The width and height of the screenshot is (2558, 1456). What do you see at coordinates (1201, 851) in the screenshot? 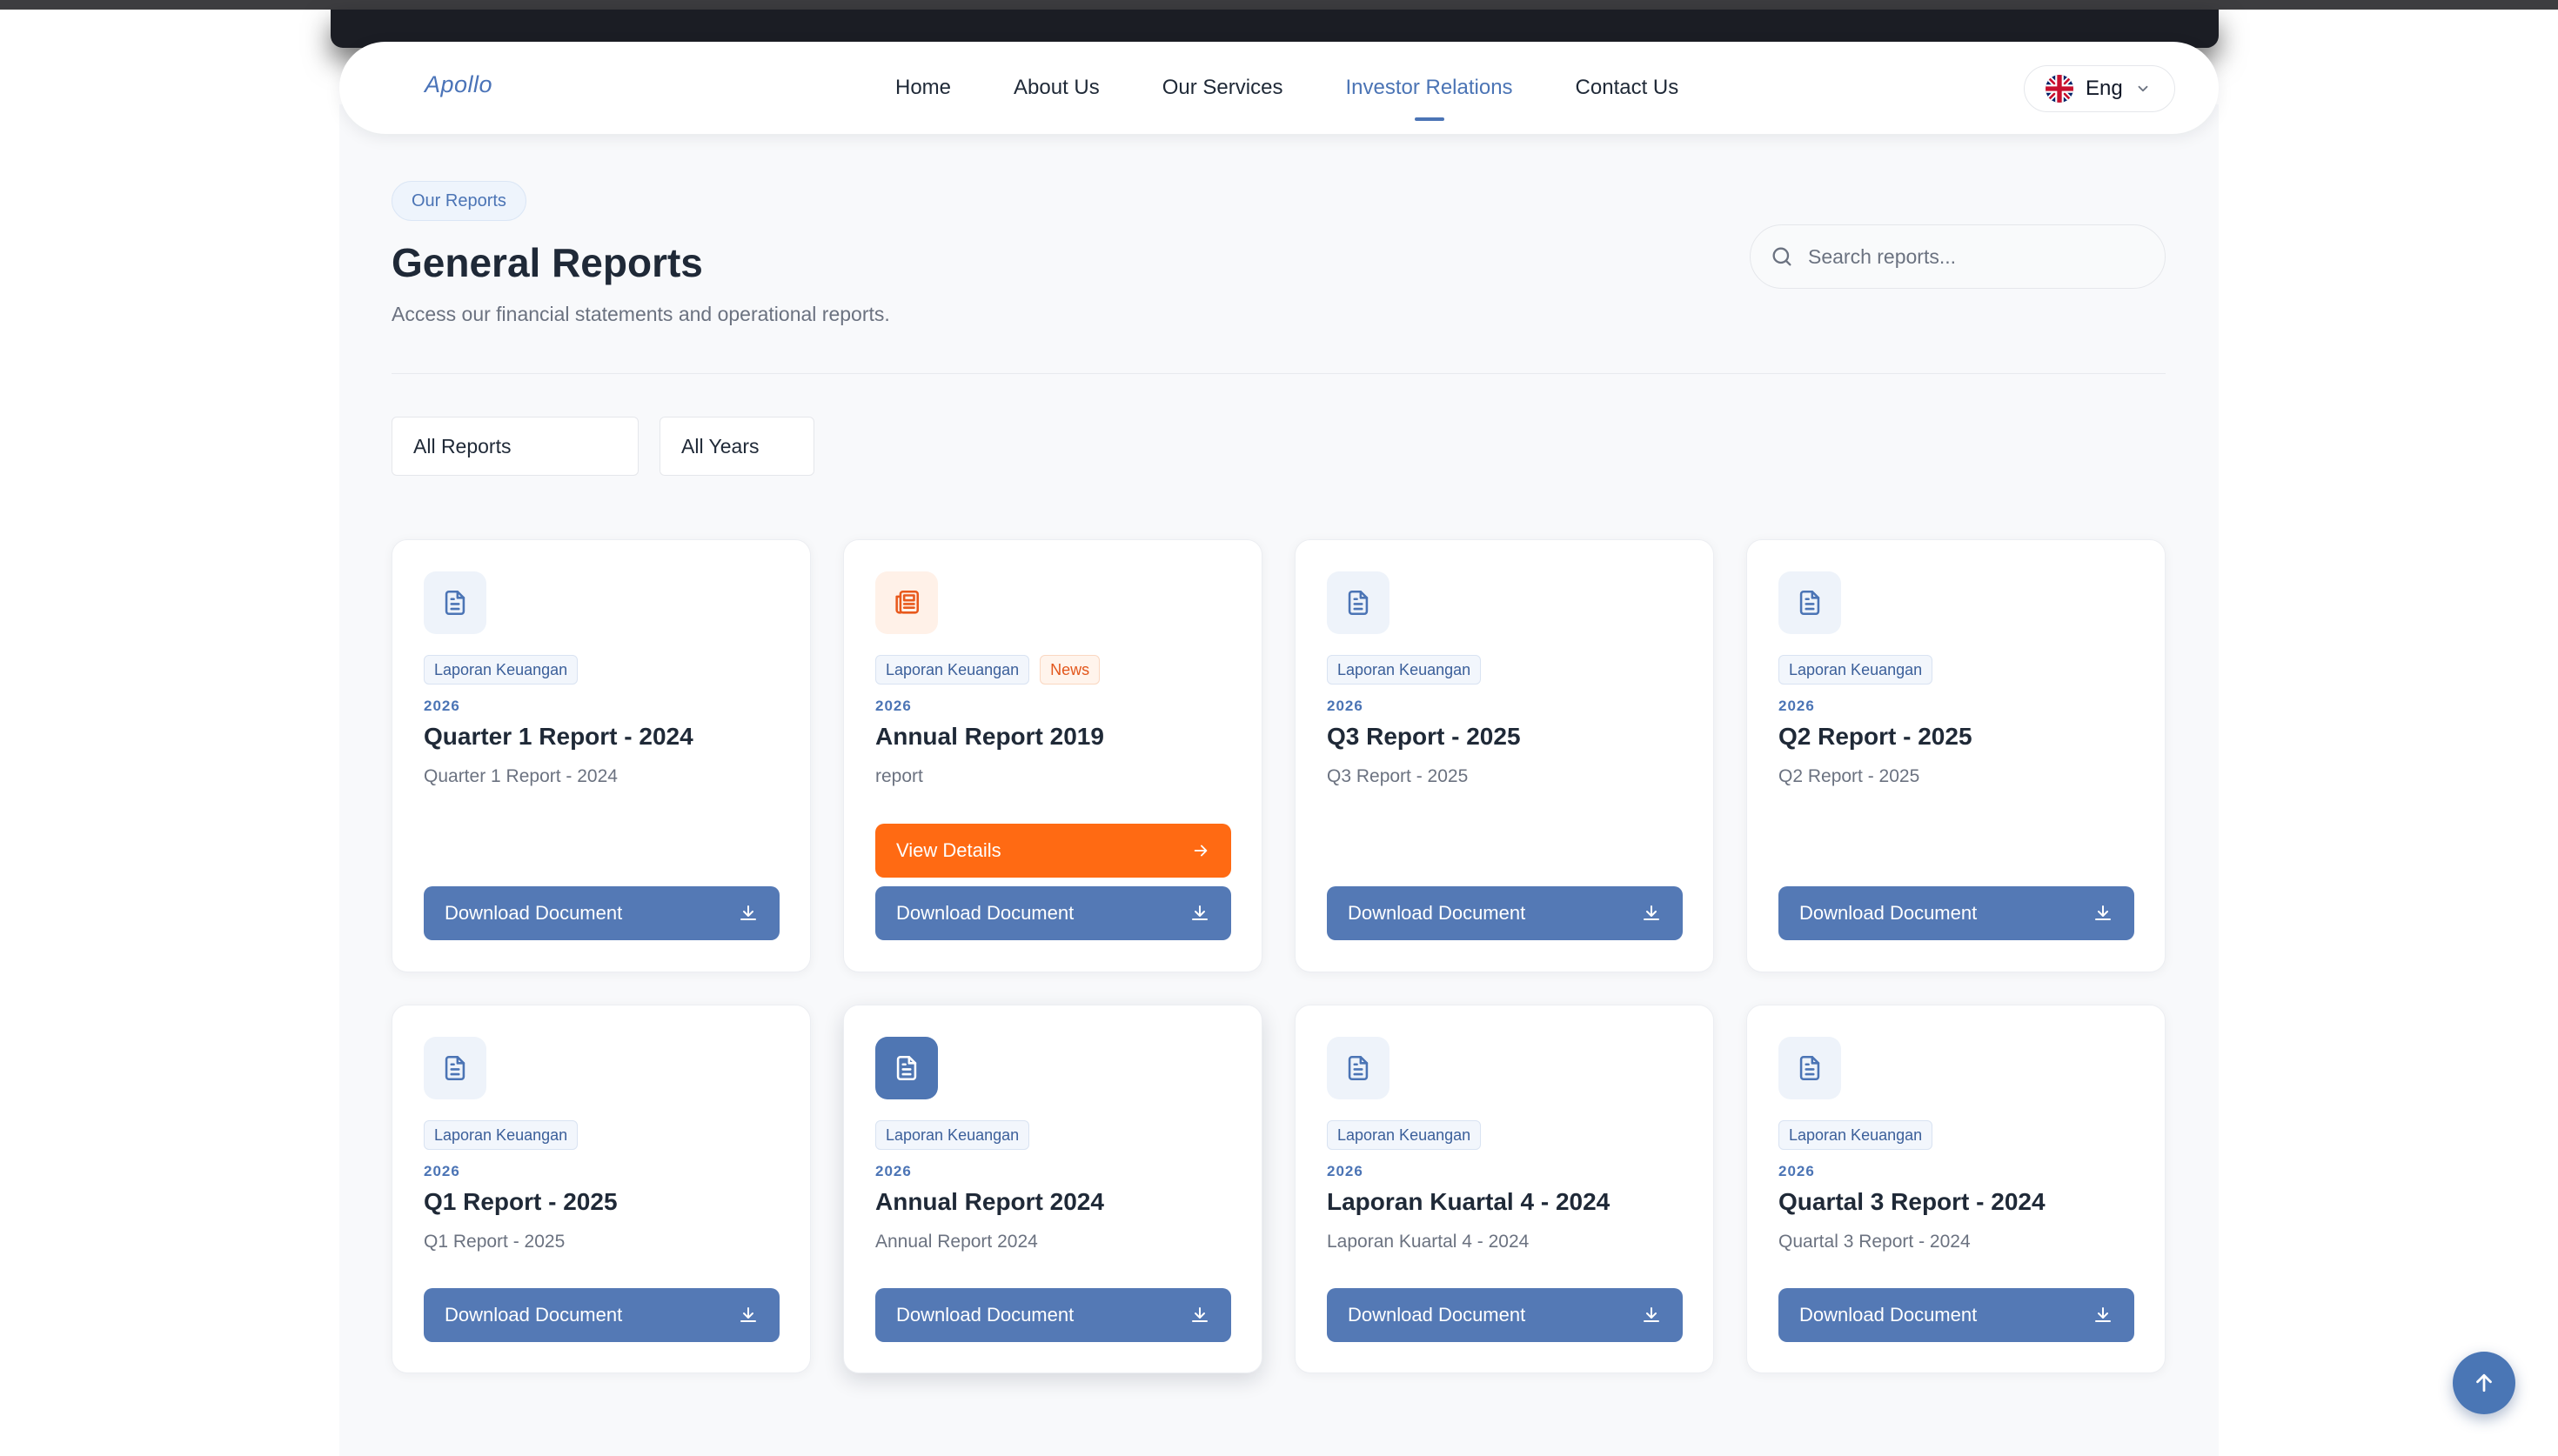
I see `arrow-right-icon` at bounding box center [1201, 851].